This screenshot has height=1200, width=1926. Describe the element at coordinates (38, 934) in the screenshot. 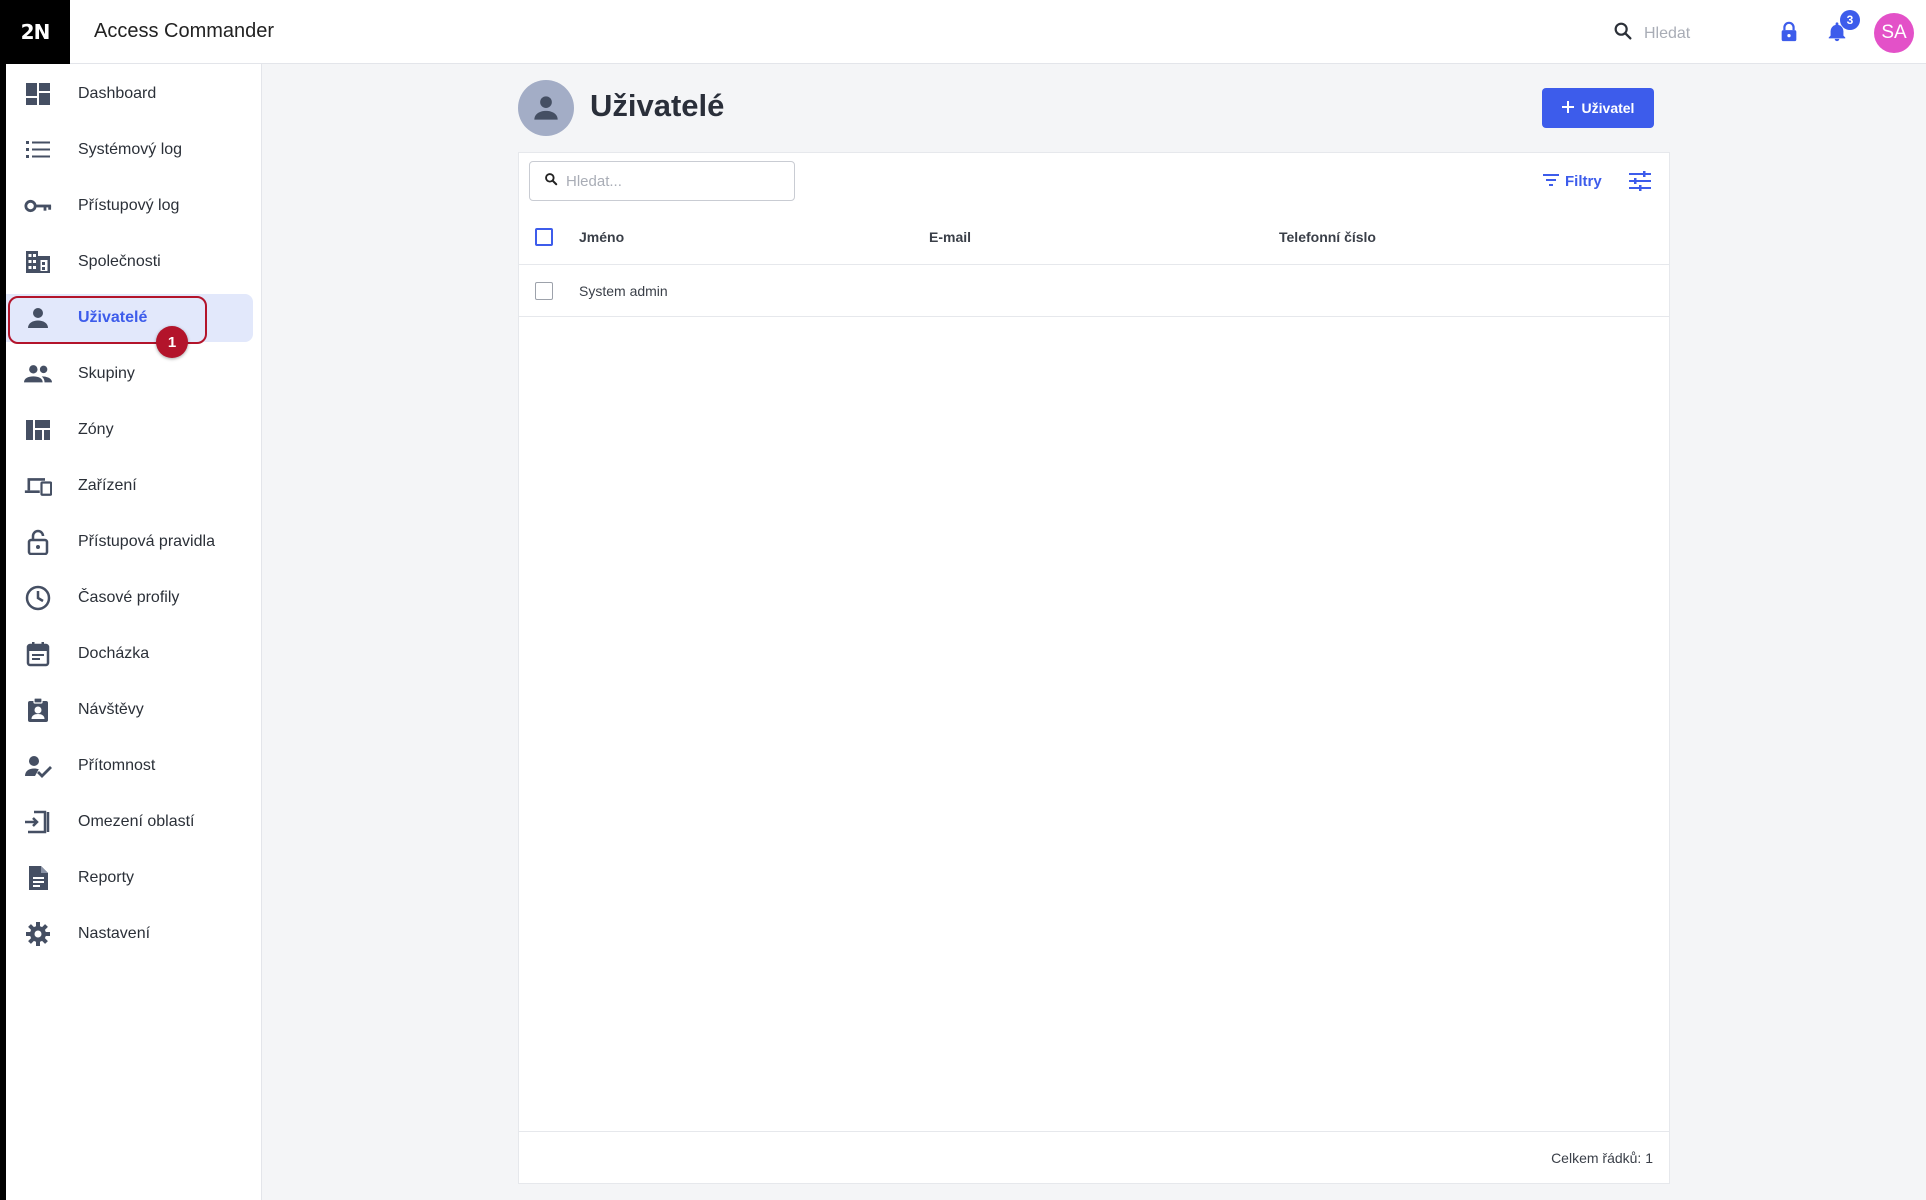

I see `gear-icon` at that location.